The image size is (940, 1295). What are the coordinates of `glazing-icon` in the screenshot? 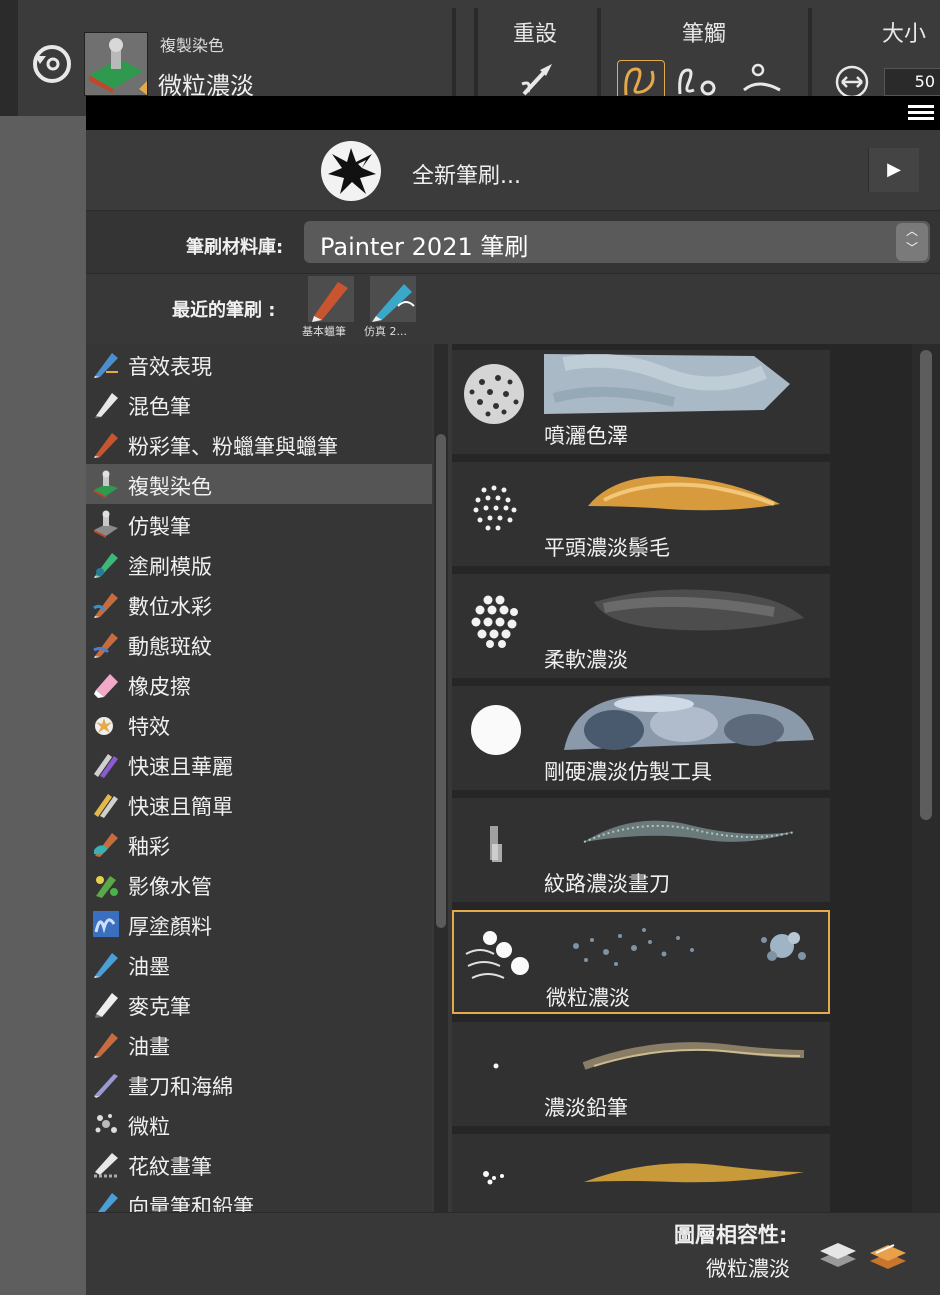 It's located at (106, 844).